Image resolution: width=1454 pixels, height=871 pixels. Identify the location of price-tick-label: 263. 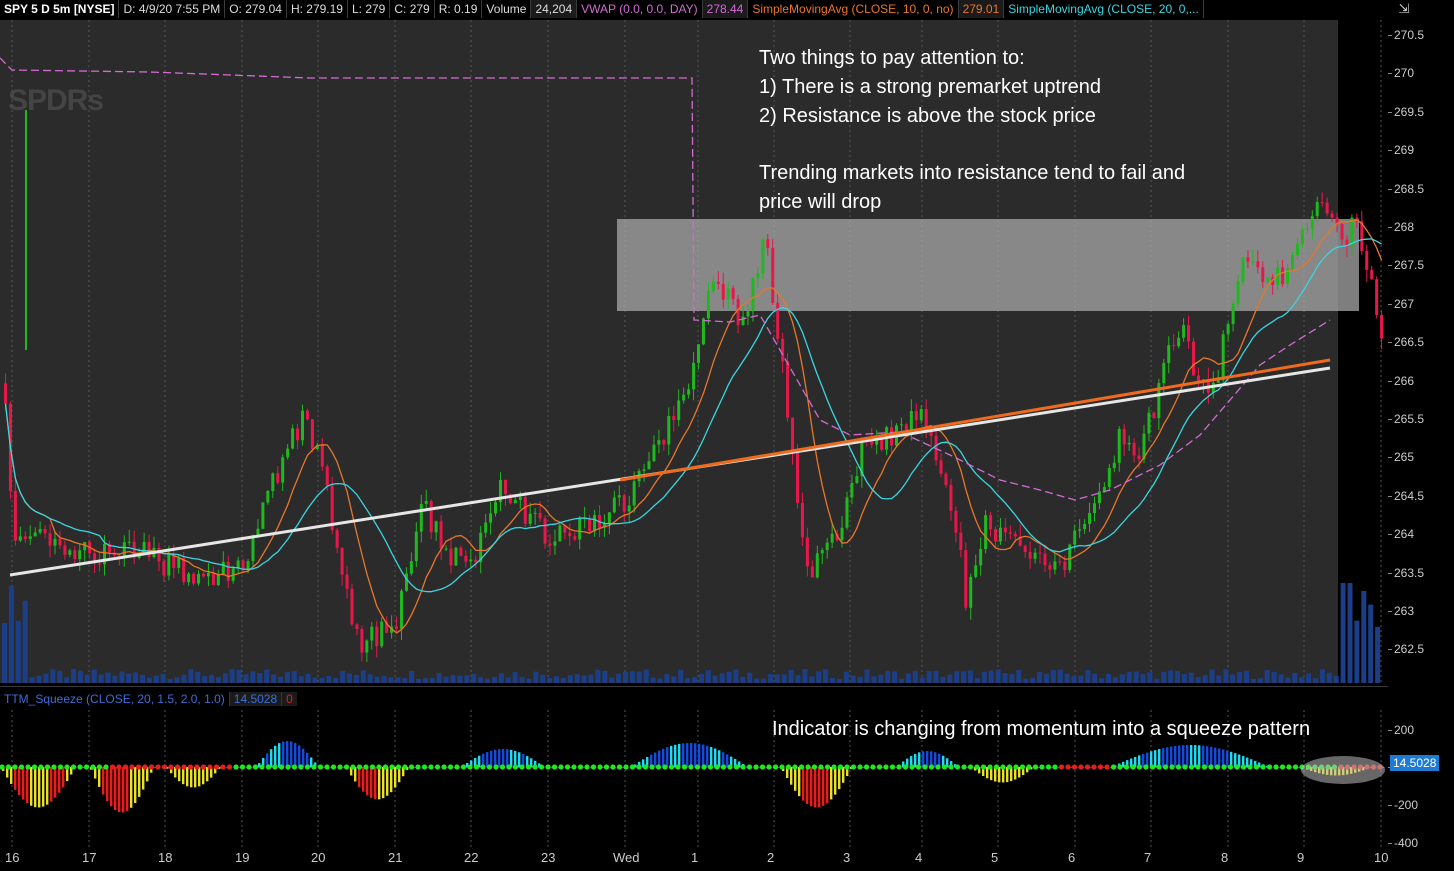
(1401, 611).